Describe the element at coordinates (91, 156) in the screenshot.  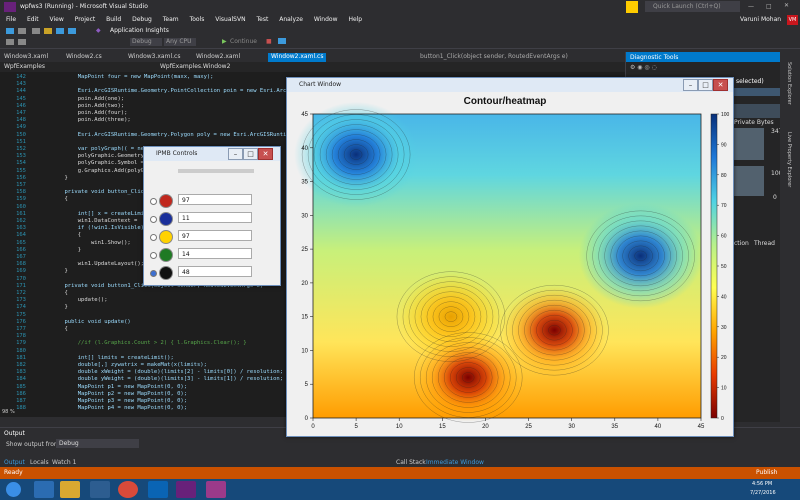
I see `code-line: polyGraphic.Geometry` at that location.